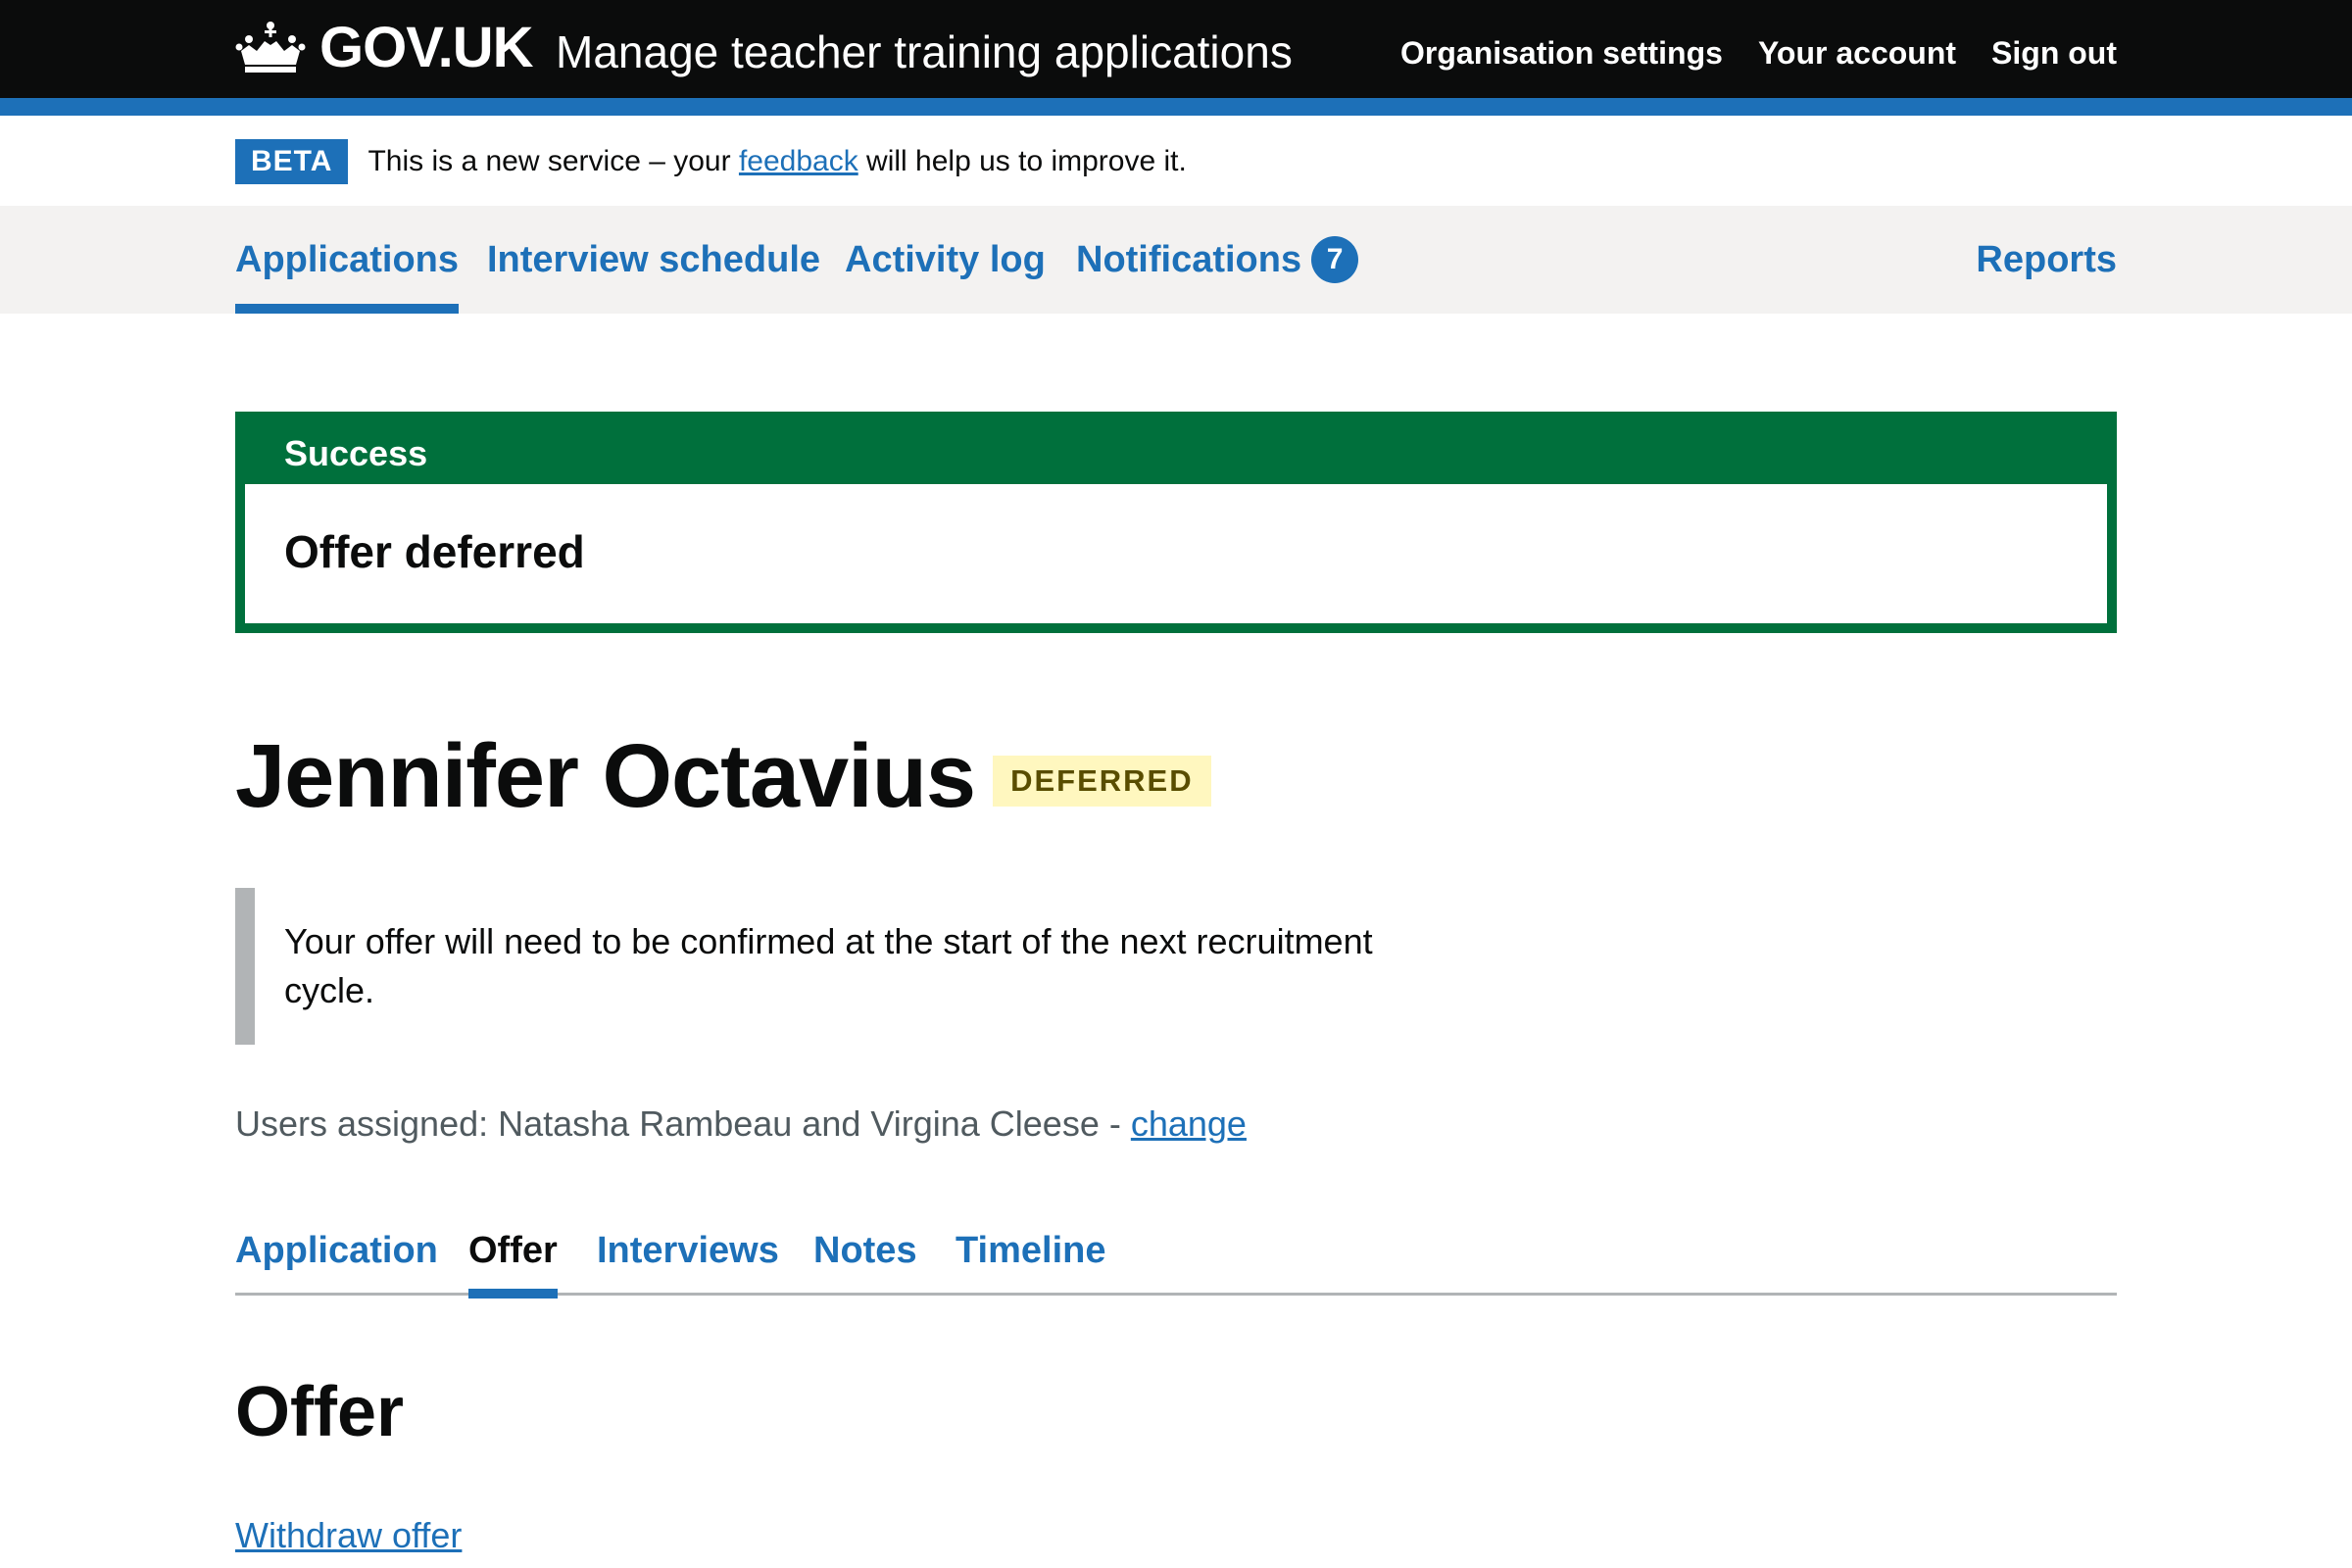 The width and height of the screenshot is (2352, 1568). I want to click on success-banner-body: Offer deferred, so click(1176, 553).